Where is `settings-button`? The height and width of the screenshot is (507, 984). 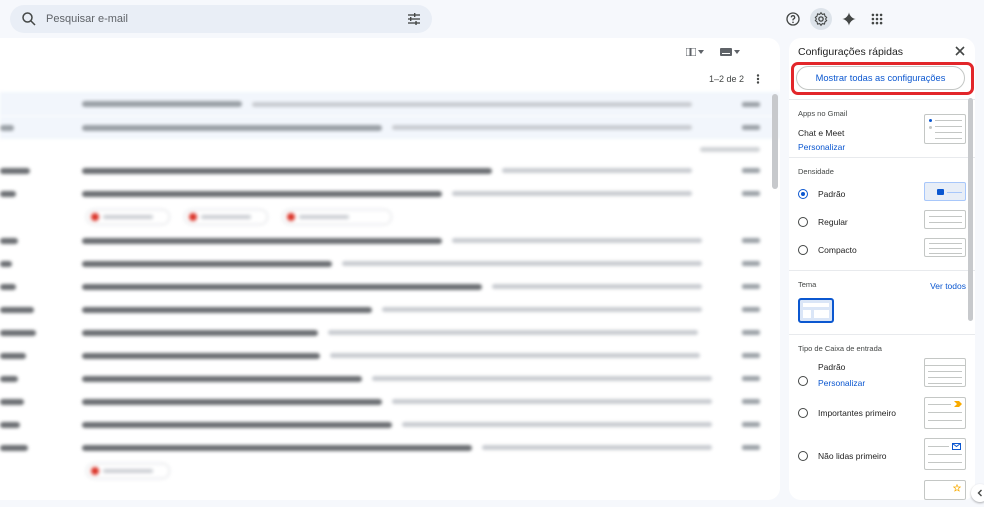 settings-button is located at coordinates (821, 19).